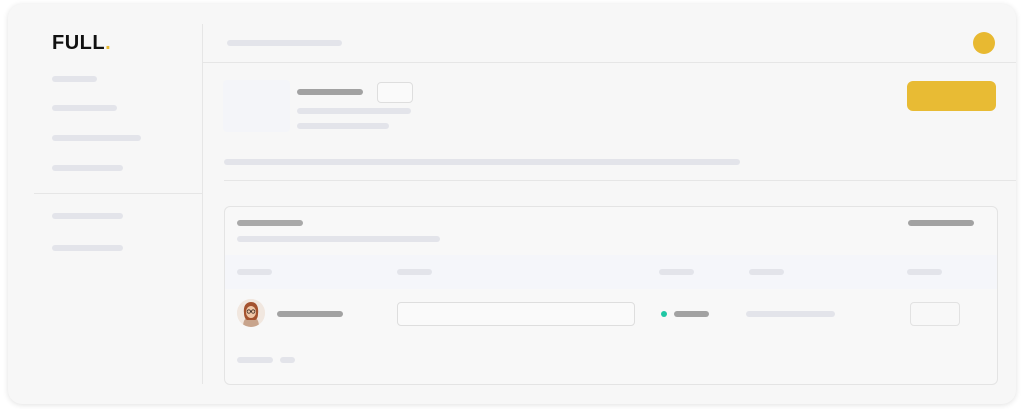  What do you see at coordinates (118, 193) in the screenshot?
I see `sidebar-divider` at bounding box center [118, 193].